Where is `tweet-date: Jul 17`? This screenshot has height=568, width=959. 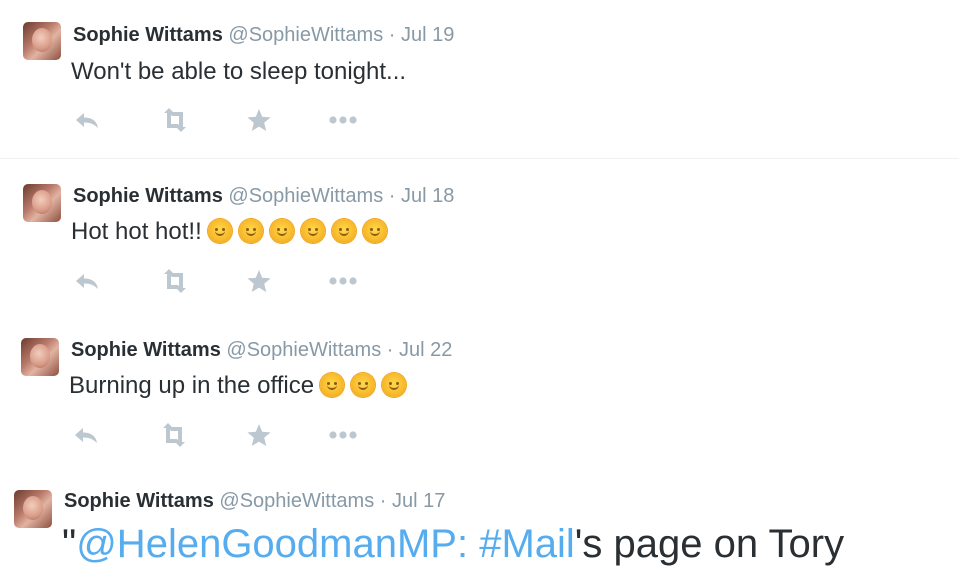 tweet-date: Jul 17 is located at coordinates (418, 501).